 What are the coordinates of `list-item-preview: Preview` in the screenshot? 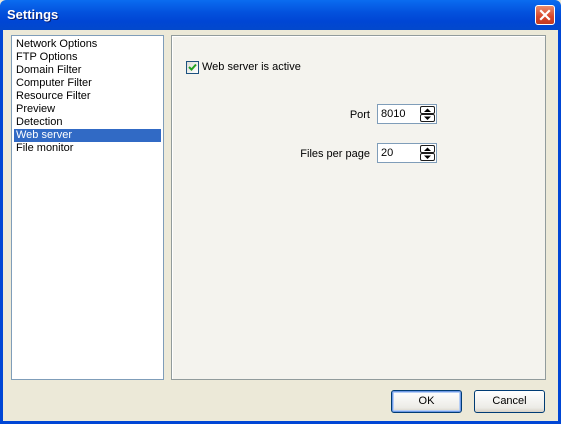 It's located at (87, 109).